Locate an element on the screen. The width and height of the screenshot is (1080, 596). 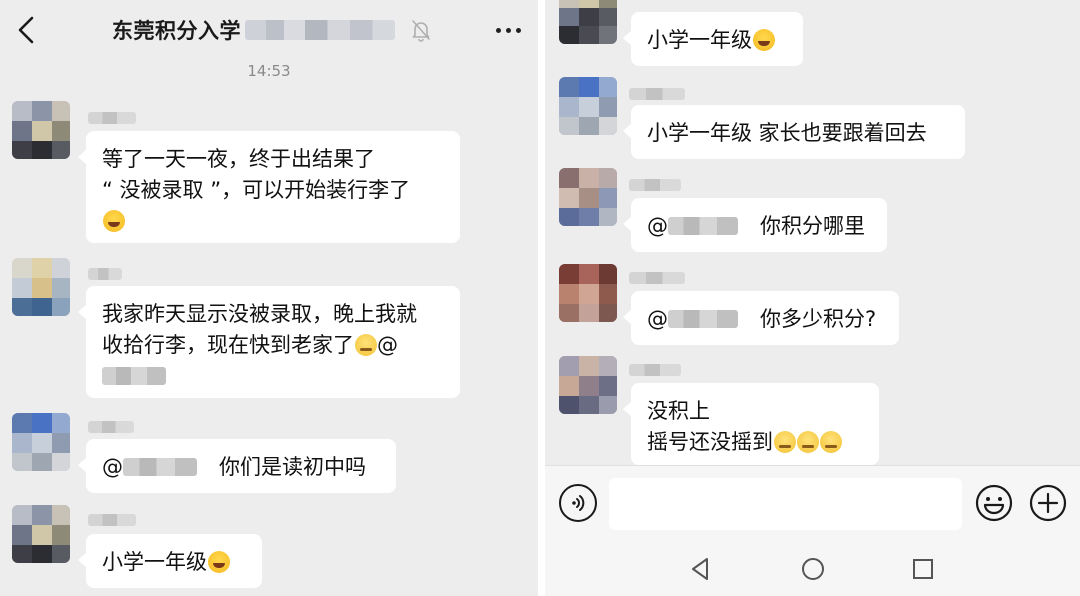
message-bubble: @ 你积分哪里 is located at coordinates (755, 225).